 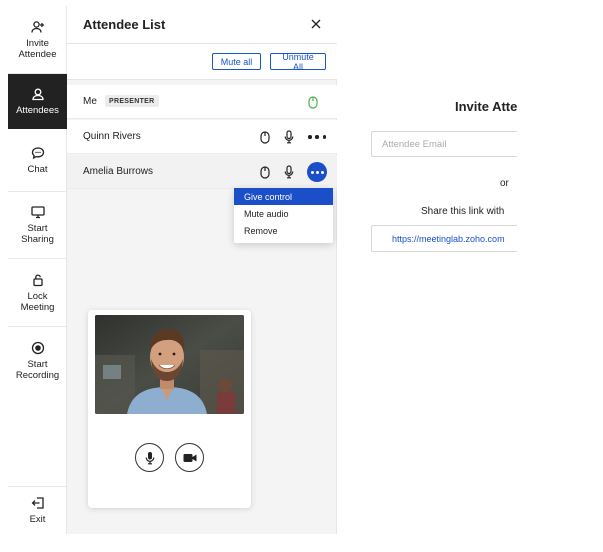 I want to click on attendee-name: Amelia Burrows, so click(x=118, y=171).